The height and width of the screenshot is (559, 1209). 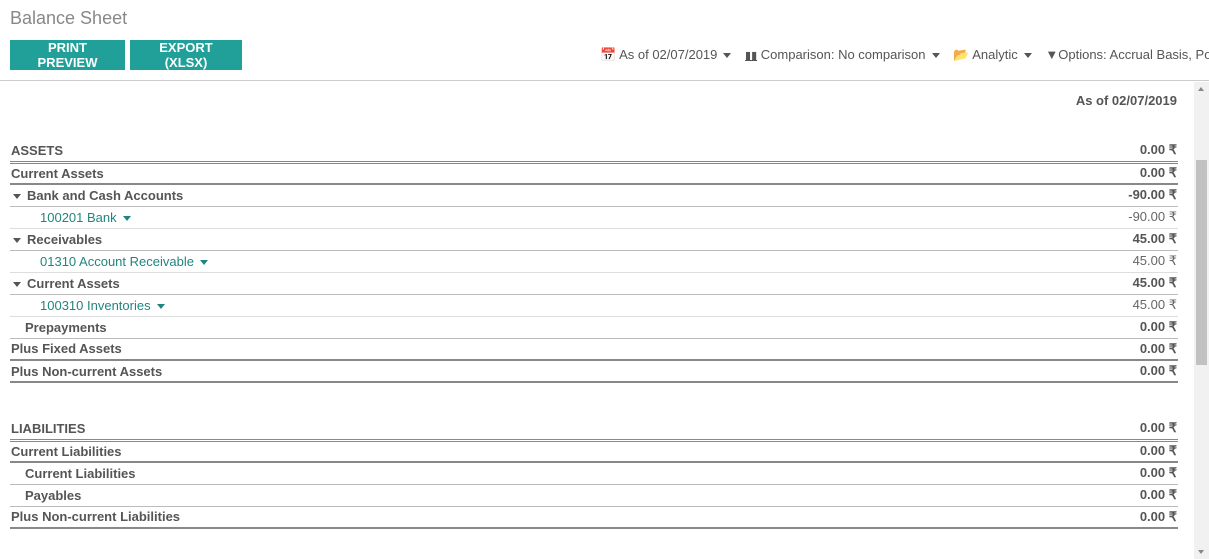 I want to click on table-row: Bank and Cash Accounts -90.00 ₹, so click(x=594, y=195).